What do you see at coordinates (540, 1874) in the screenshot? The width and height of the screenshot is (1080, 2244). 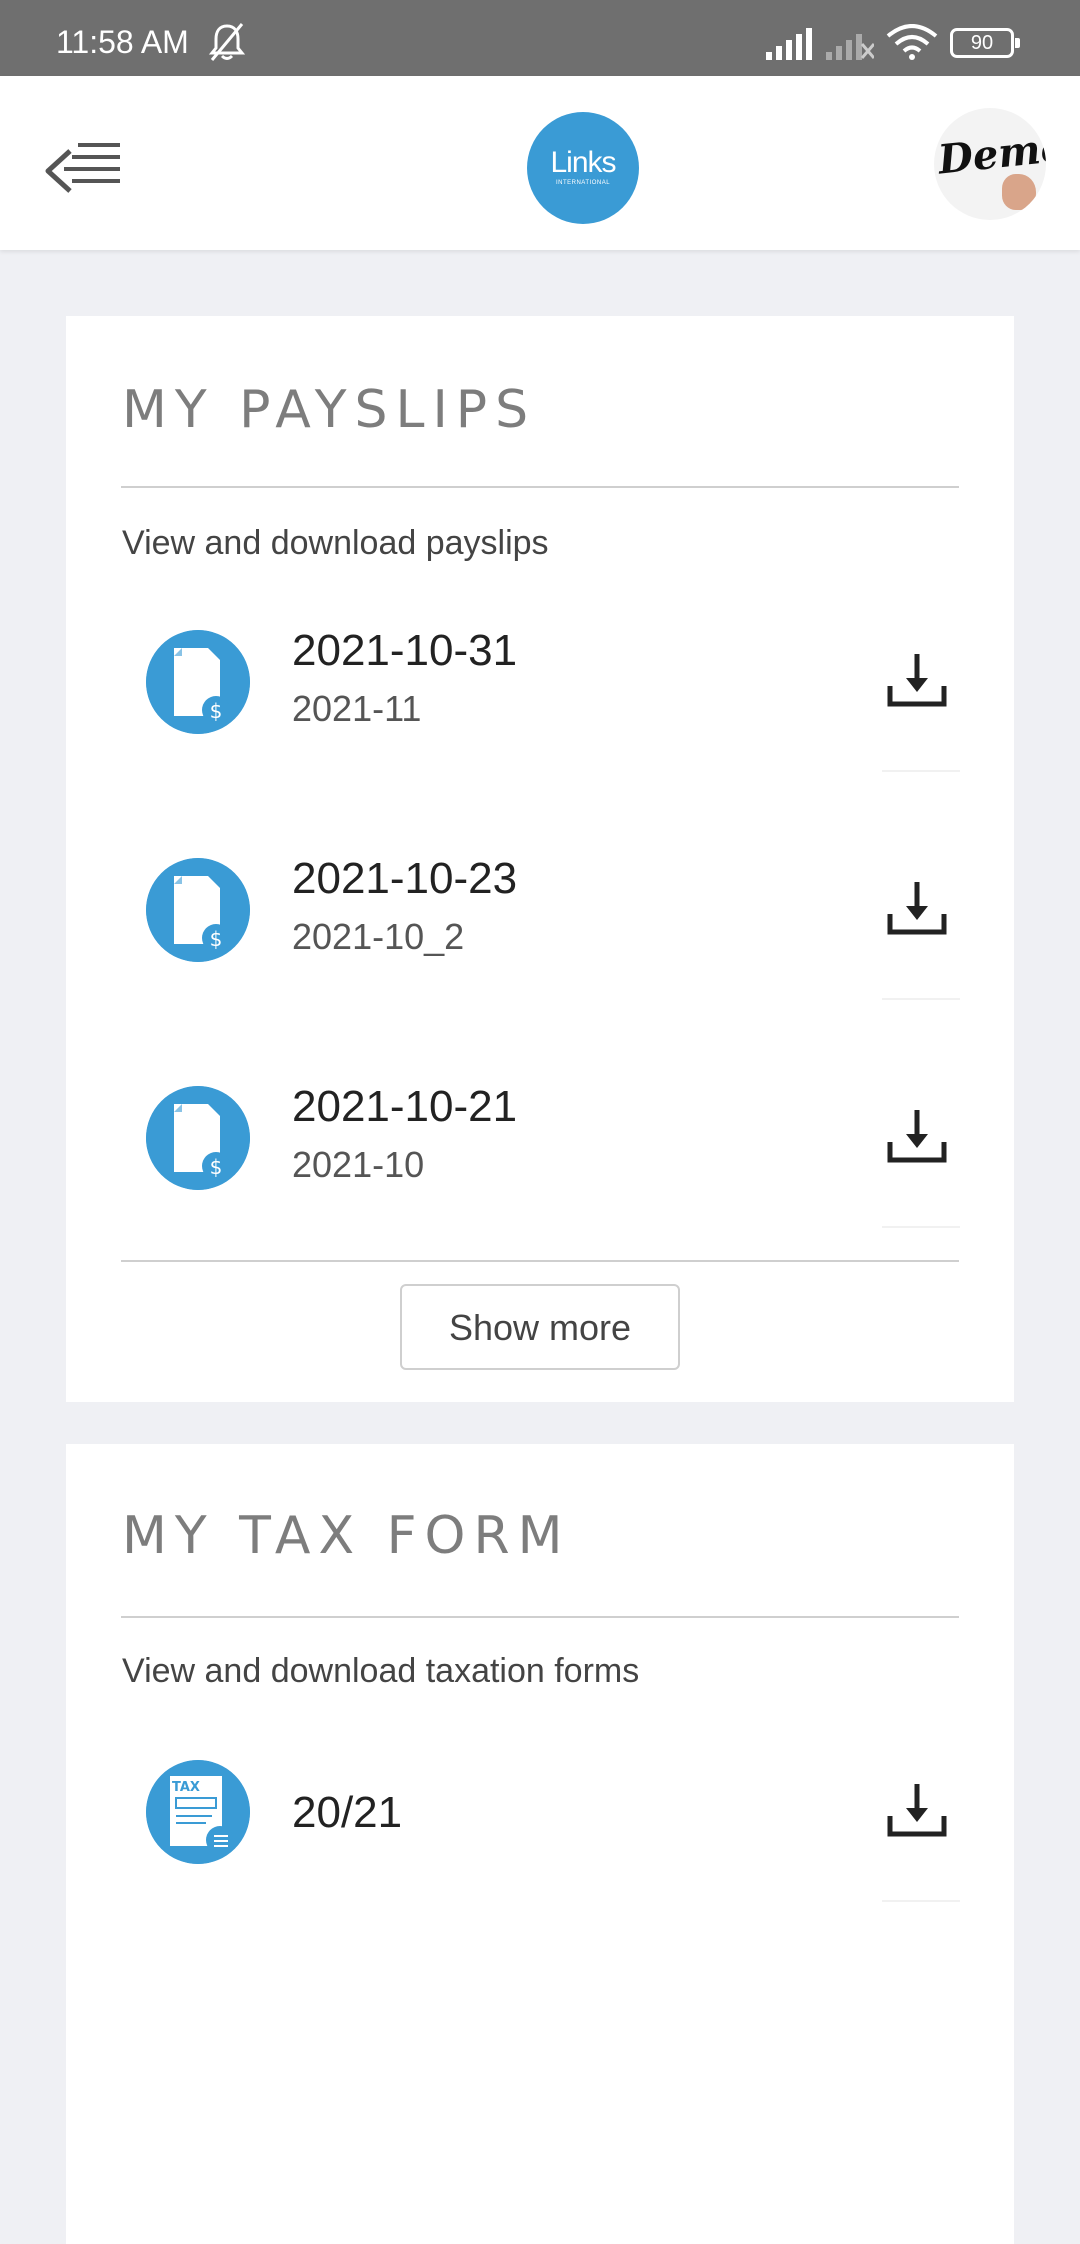 I see `tax-form-row: TAX 20/21` at bounding box center [540, 1874].